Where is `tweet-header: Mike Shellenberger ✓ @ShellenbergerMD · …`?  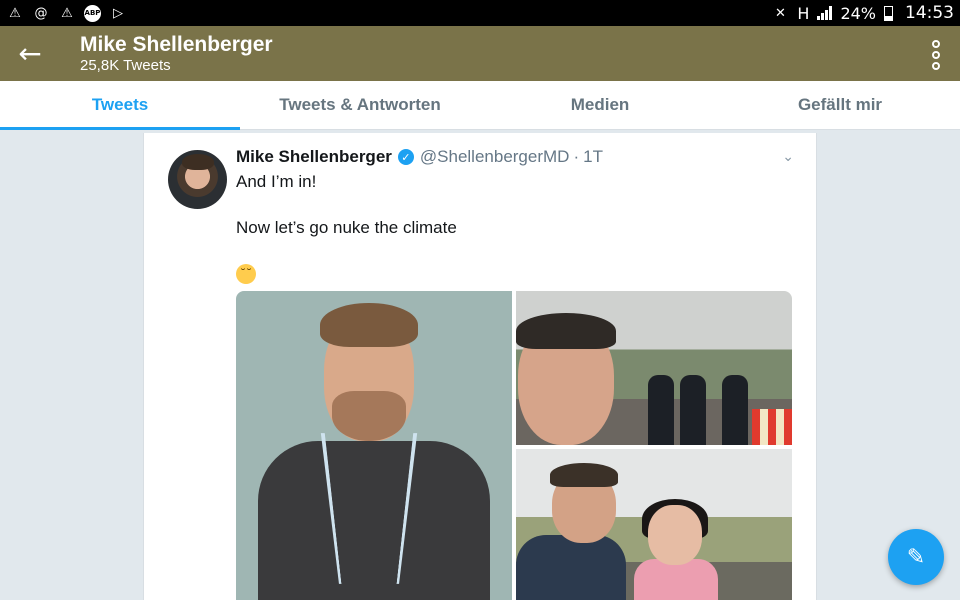
tweet-header: Mike Shellenberger ✓ @ShellenbergerMD · … is located at coordinates (419, 157).